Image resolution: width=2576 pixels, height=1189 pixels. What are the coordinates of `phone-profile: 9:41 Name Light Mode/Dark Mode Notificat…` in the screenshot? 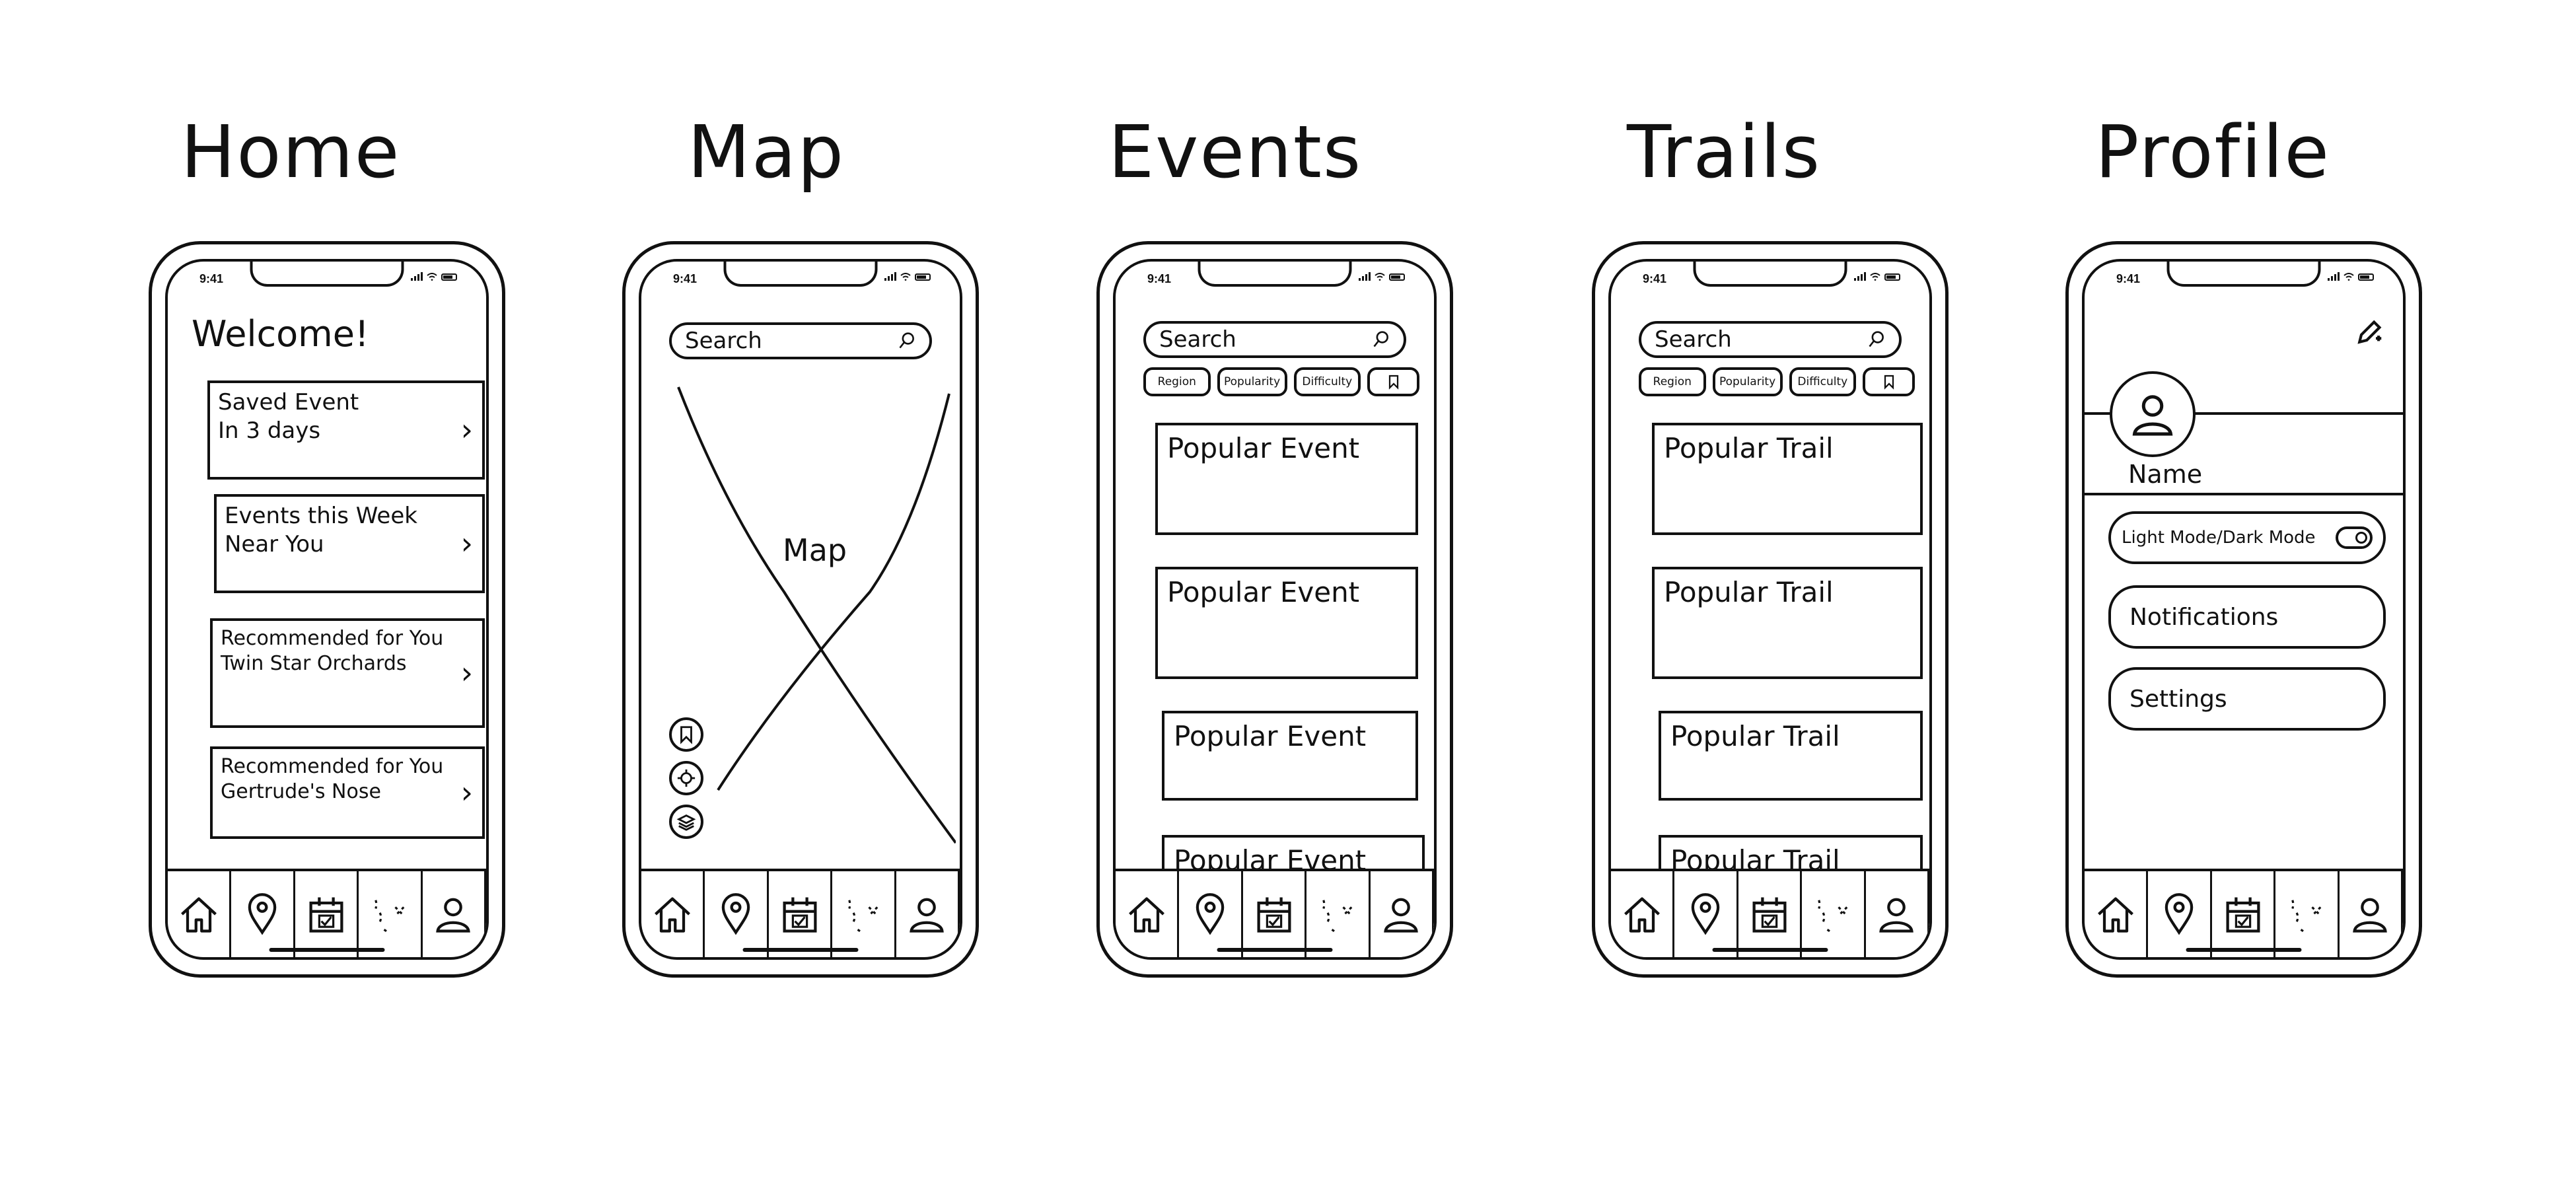 It's located at (2243, 609).